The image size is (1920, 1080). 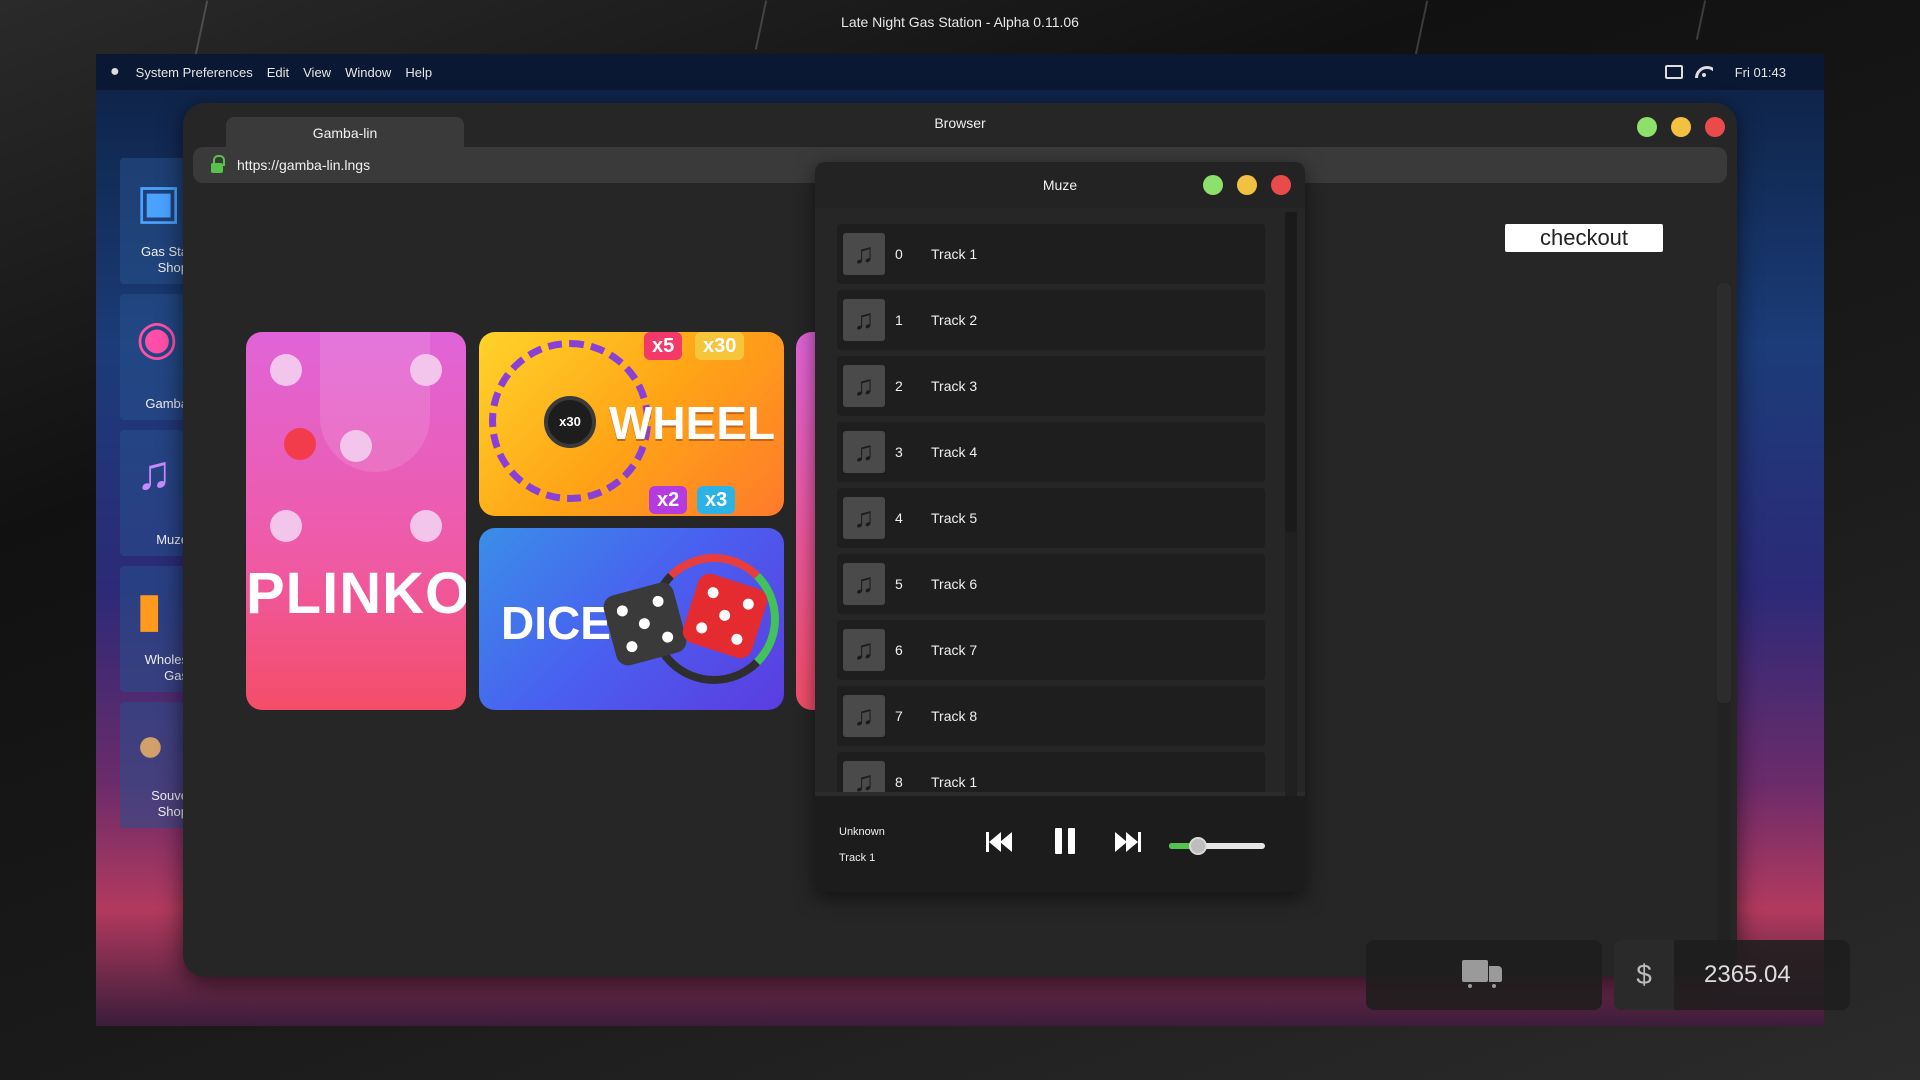 What do you see at coordinates (899, 584) in the screenshot?
I see `track-number: 5` at bounding box center [899, 584].